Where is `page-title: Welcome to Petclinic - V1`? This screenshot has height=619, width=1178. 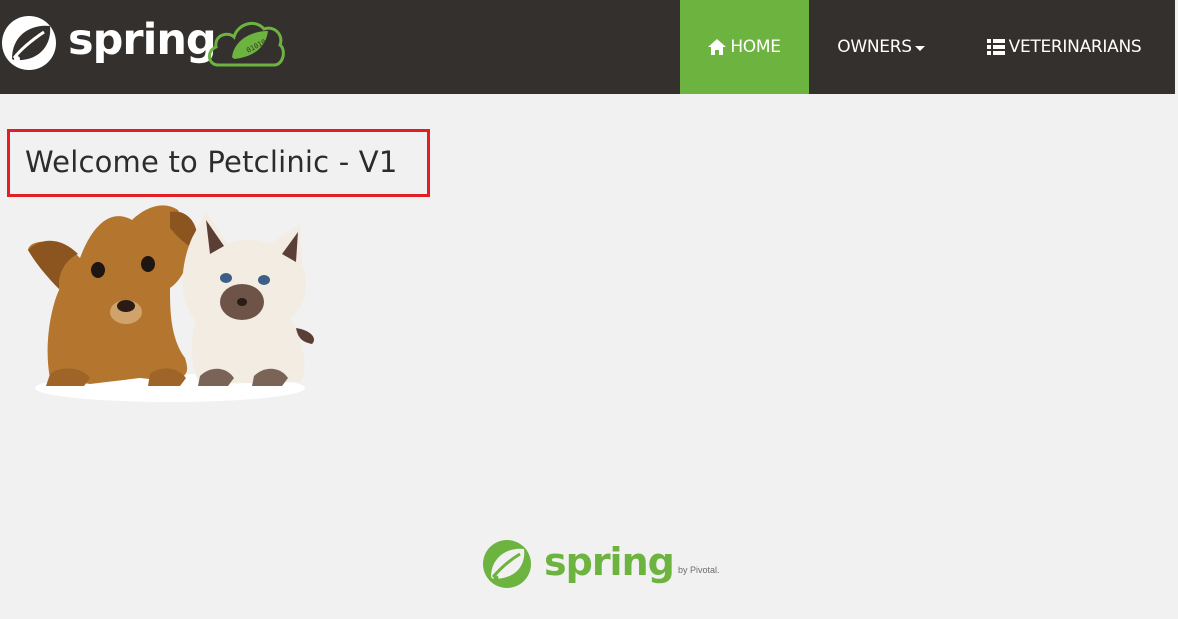 page-title: Welcome to Petclinic - V1 is located at coordinates (211, 162).